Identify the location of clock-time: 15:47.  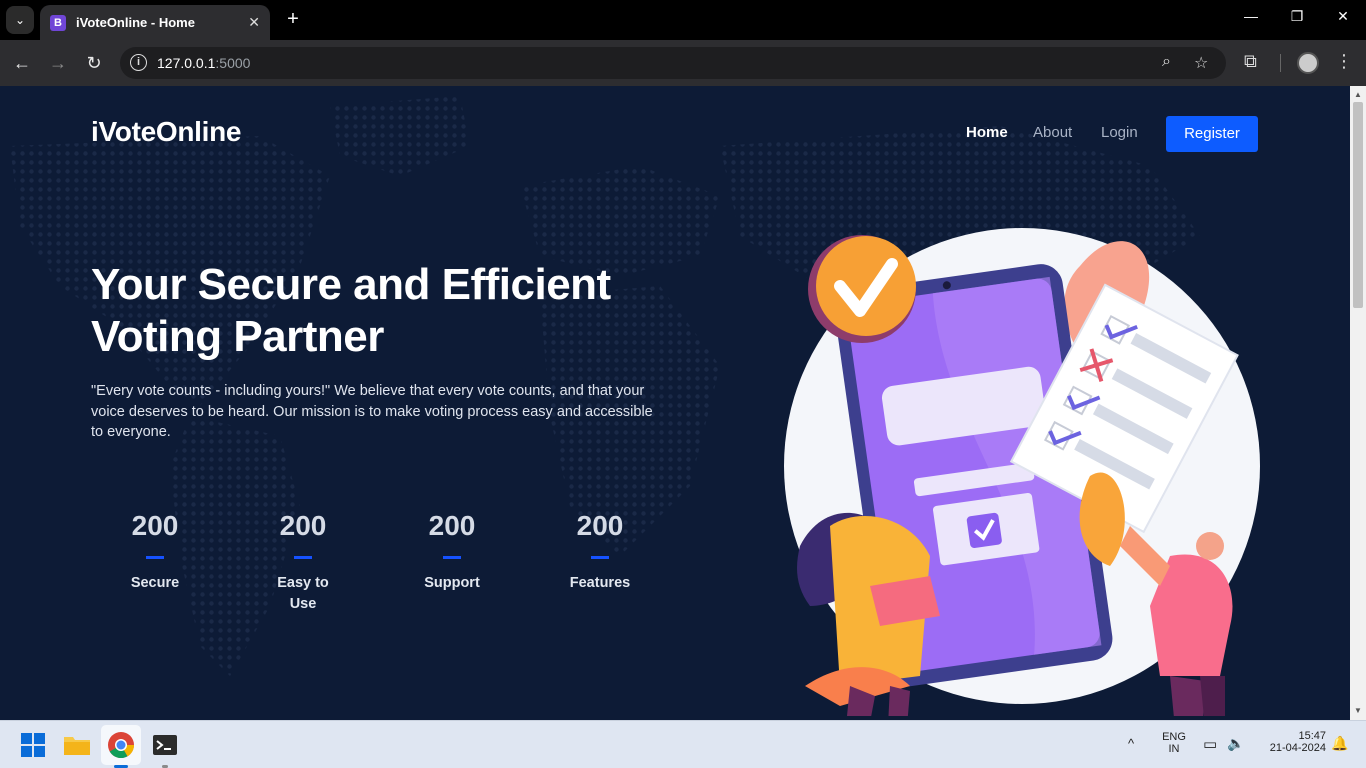
(1312, 736).